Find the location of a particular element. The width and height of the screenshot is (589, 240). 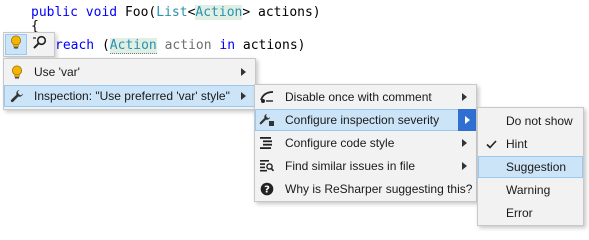

severity-option-do-not-show: Do not show is located at coordinates (530, 121).